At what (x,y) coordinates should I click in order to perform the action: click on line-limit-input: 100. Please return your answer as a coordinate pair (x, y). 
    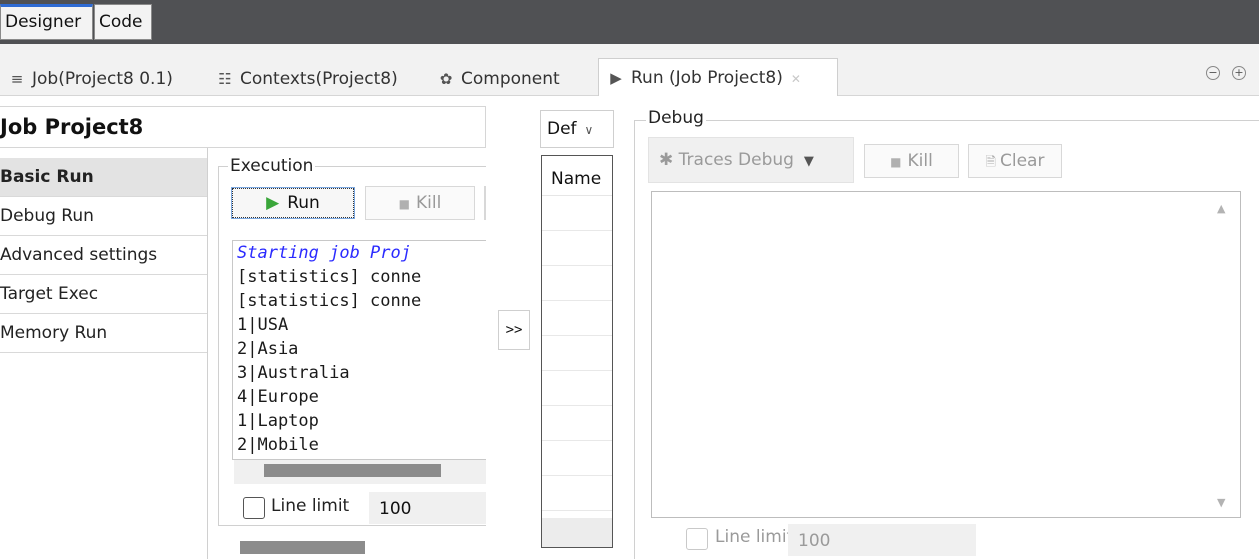
    Looking at the image, I should click on (427, 508).